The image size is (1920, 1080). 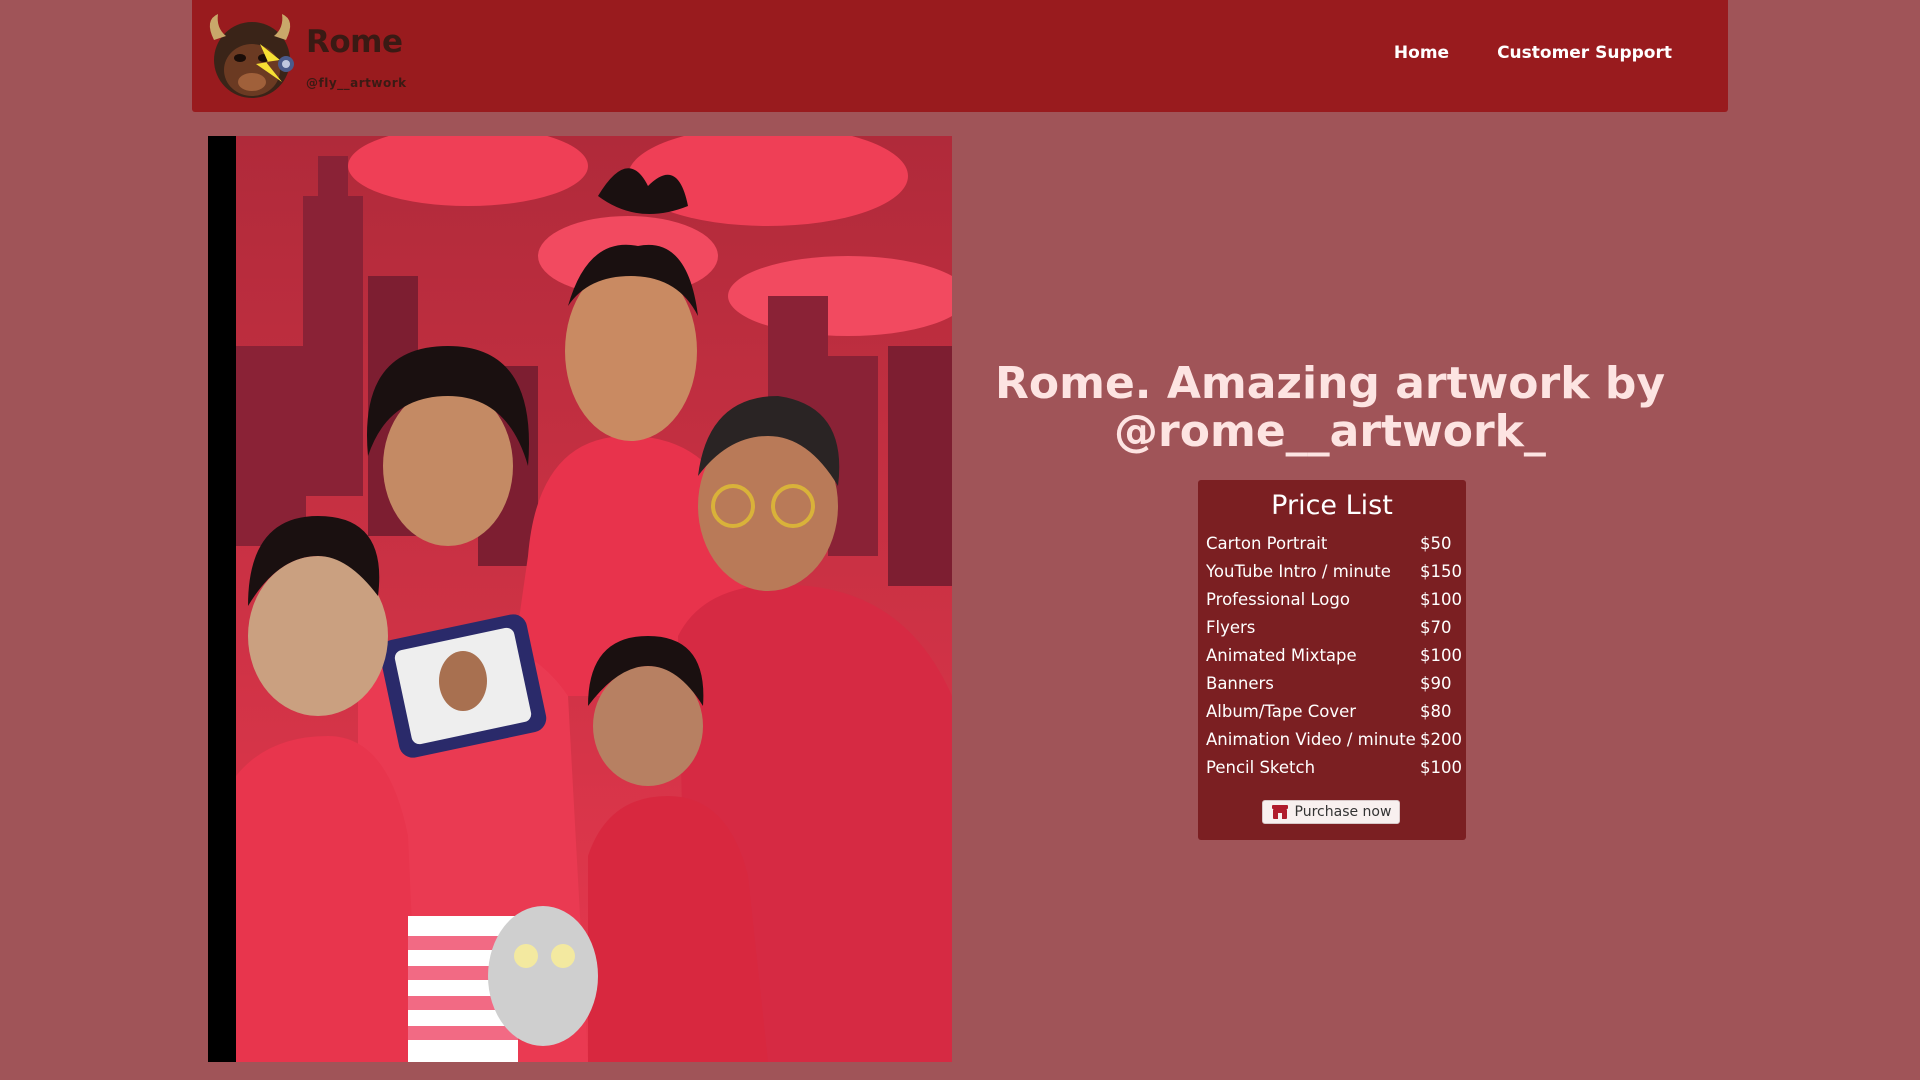 What do you see at coordinates (1311, 739) in the screenshot?
I see `price-item-name: Animation Video / minute` at bounding box center [1311, 739].